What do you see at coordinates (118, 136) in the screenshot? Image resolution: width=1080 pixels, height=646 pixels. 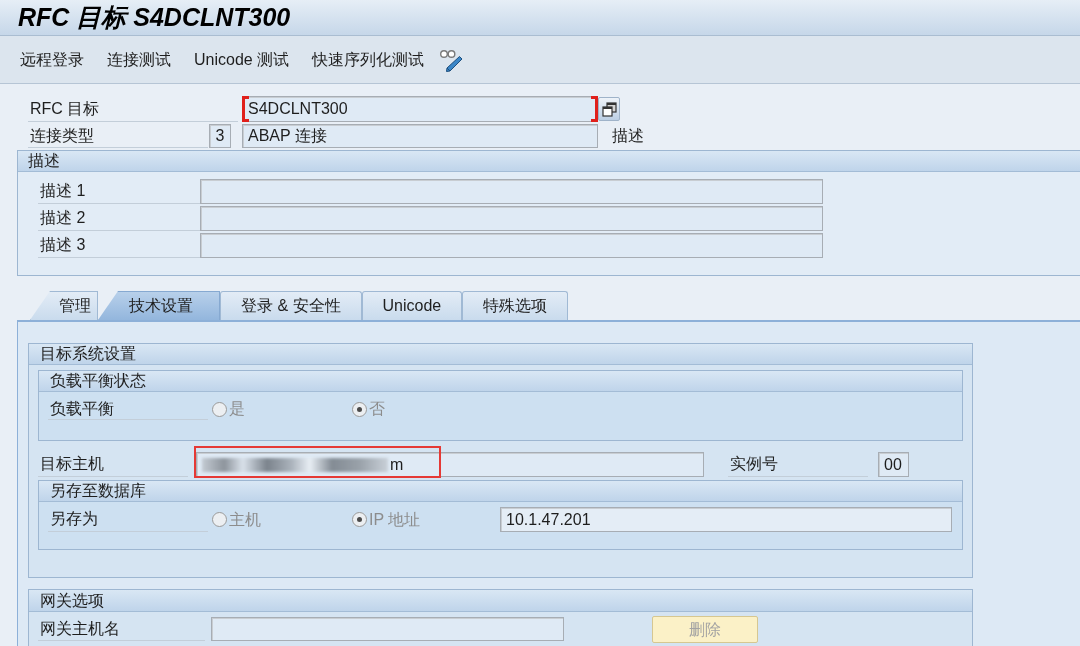 I see `field-label: 连接类型` at bounding box center [118, 136].